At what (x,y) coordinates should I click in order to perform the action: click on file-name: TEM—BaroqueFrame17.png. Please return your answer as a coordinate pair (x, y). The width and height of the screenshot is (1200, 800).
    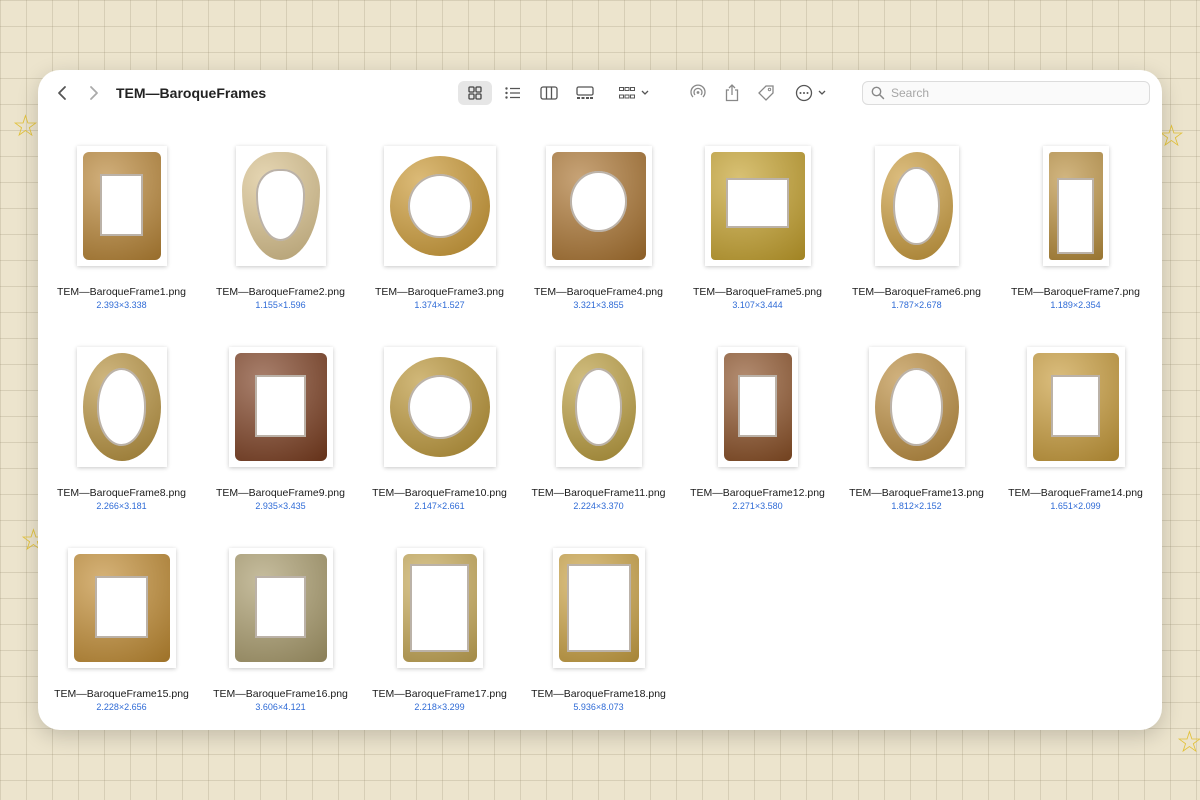
    Looking at the image, I should click on (439, 694).